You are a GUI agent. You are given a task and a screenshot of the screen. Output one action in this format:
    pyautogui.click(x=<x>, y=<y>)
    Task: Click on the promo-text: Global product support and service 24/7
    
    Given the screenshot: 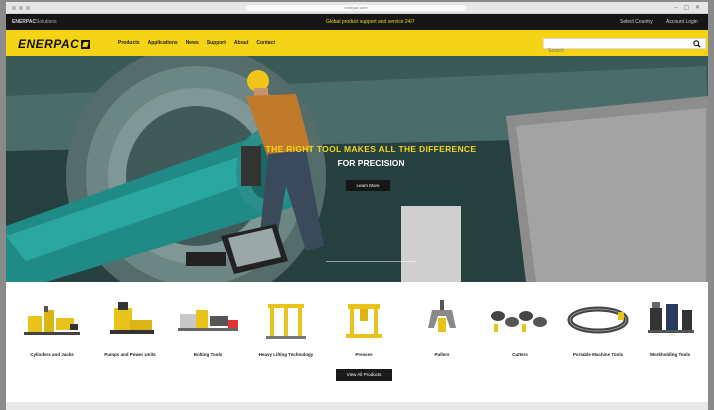 What is the action you would take?
    pyautogui.click(x=370, y=22)
    